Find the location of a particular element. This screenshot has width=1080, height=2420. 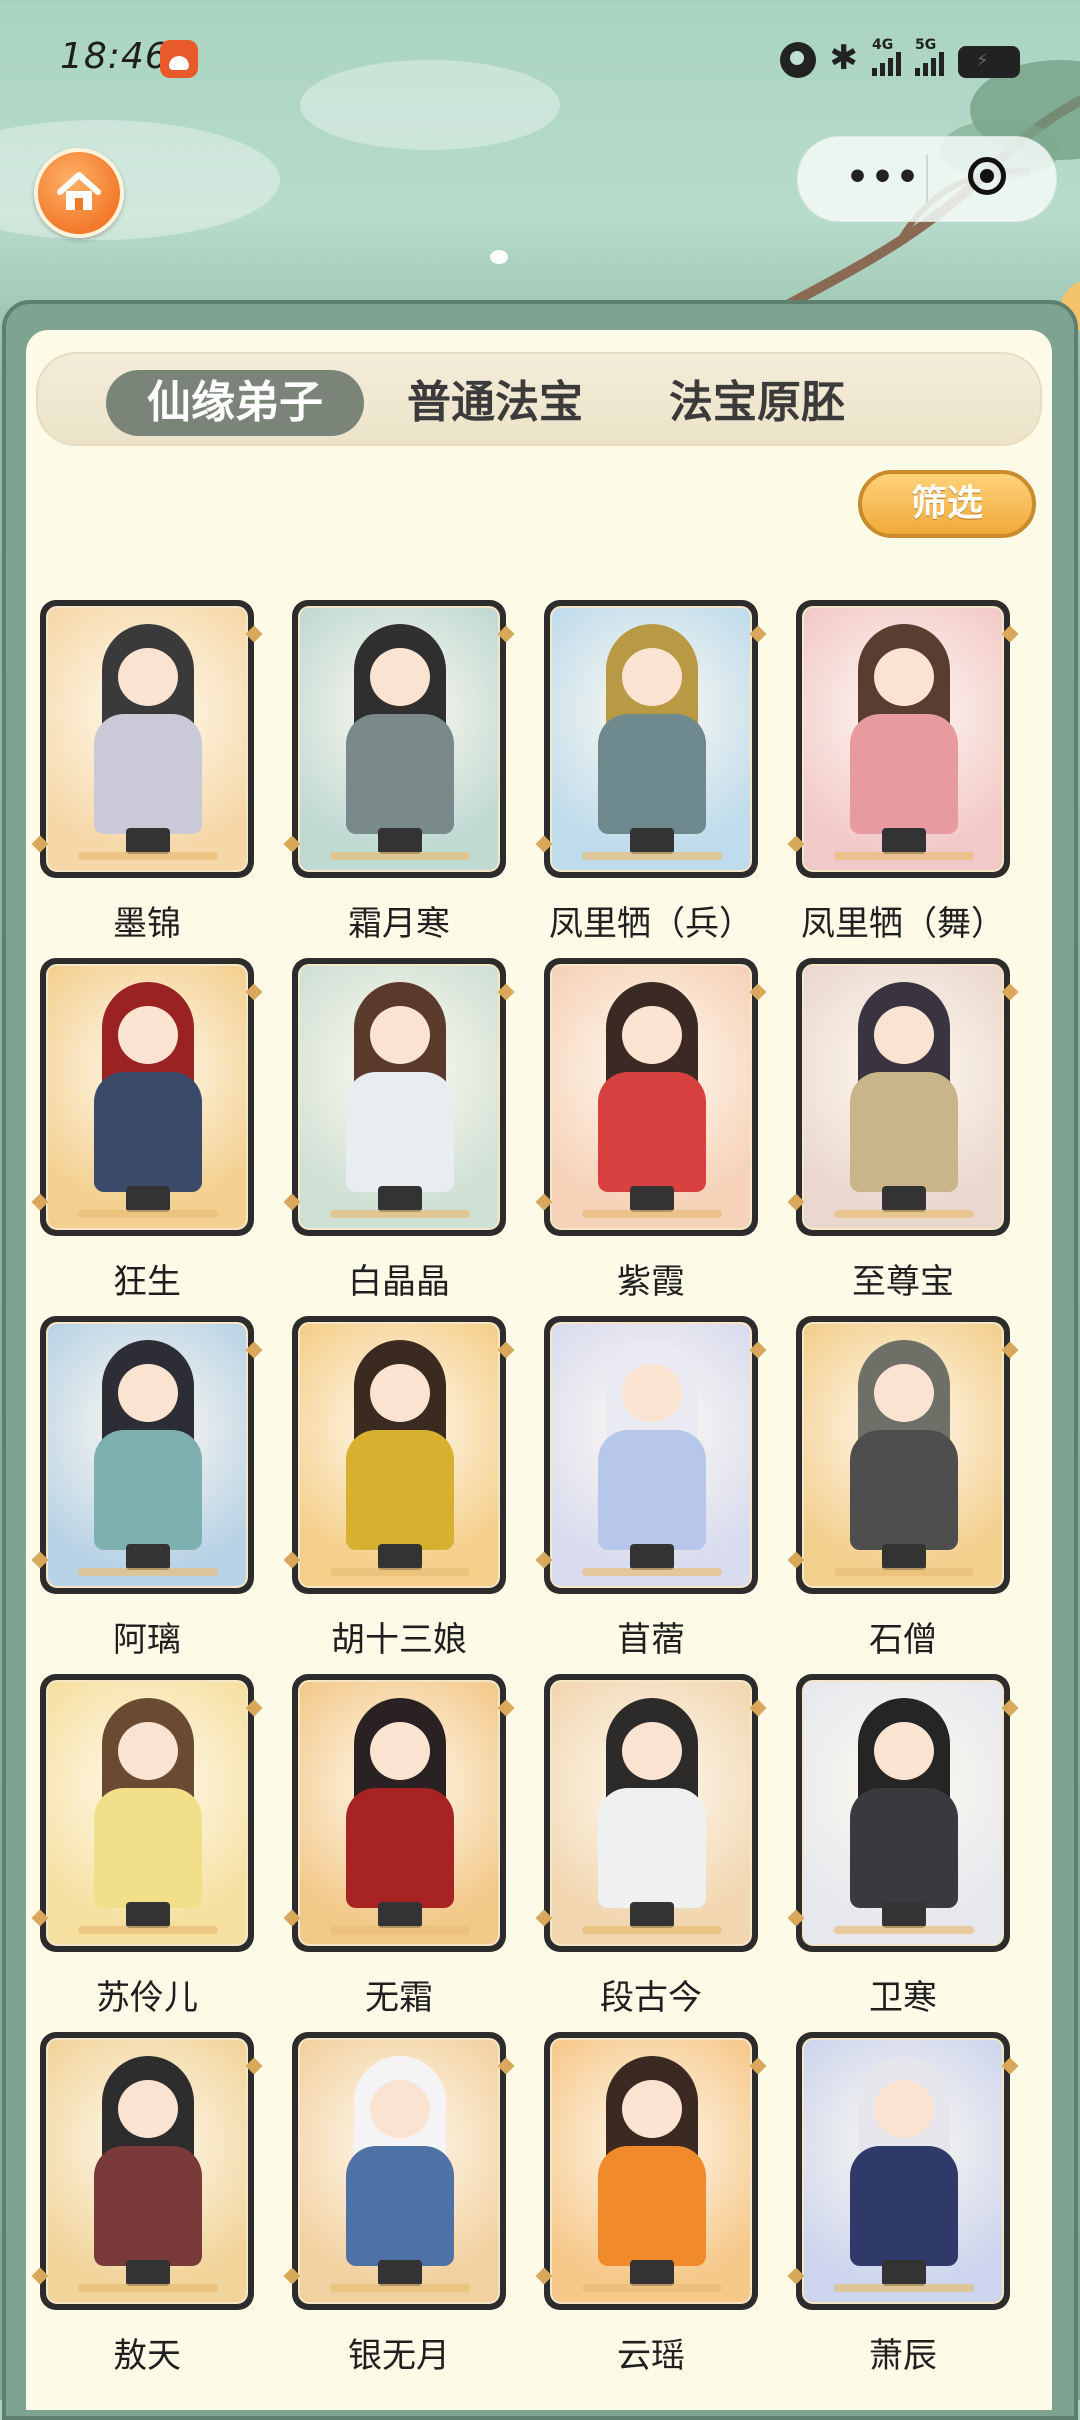

character-name: 狂生 is located at coordinates (147, 1282).